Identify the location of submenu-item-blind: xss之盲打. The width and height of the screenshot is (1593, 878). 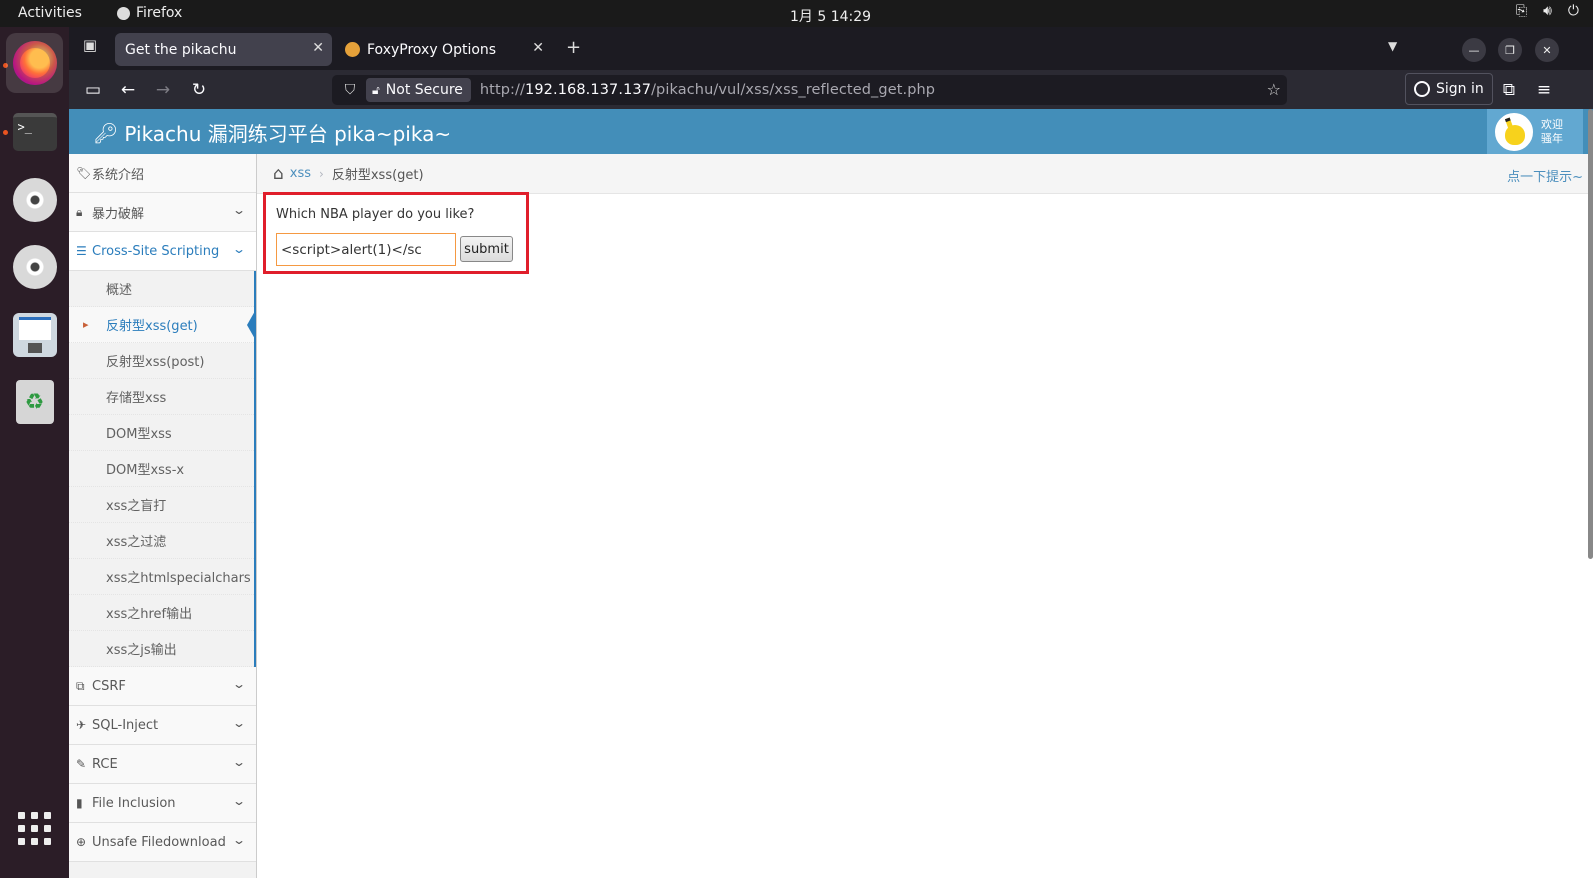
(161, 505).